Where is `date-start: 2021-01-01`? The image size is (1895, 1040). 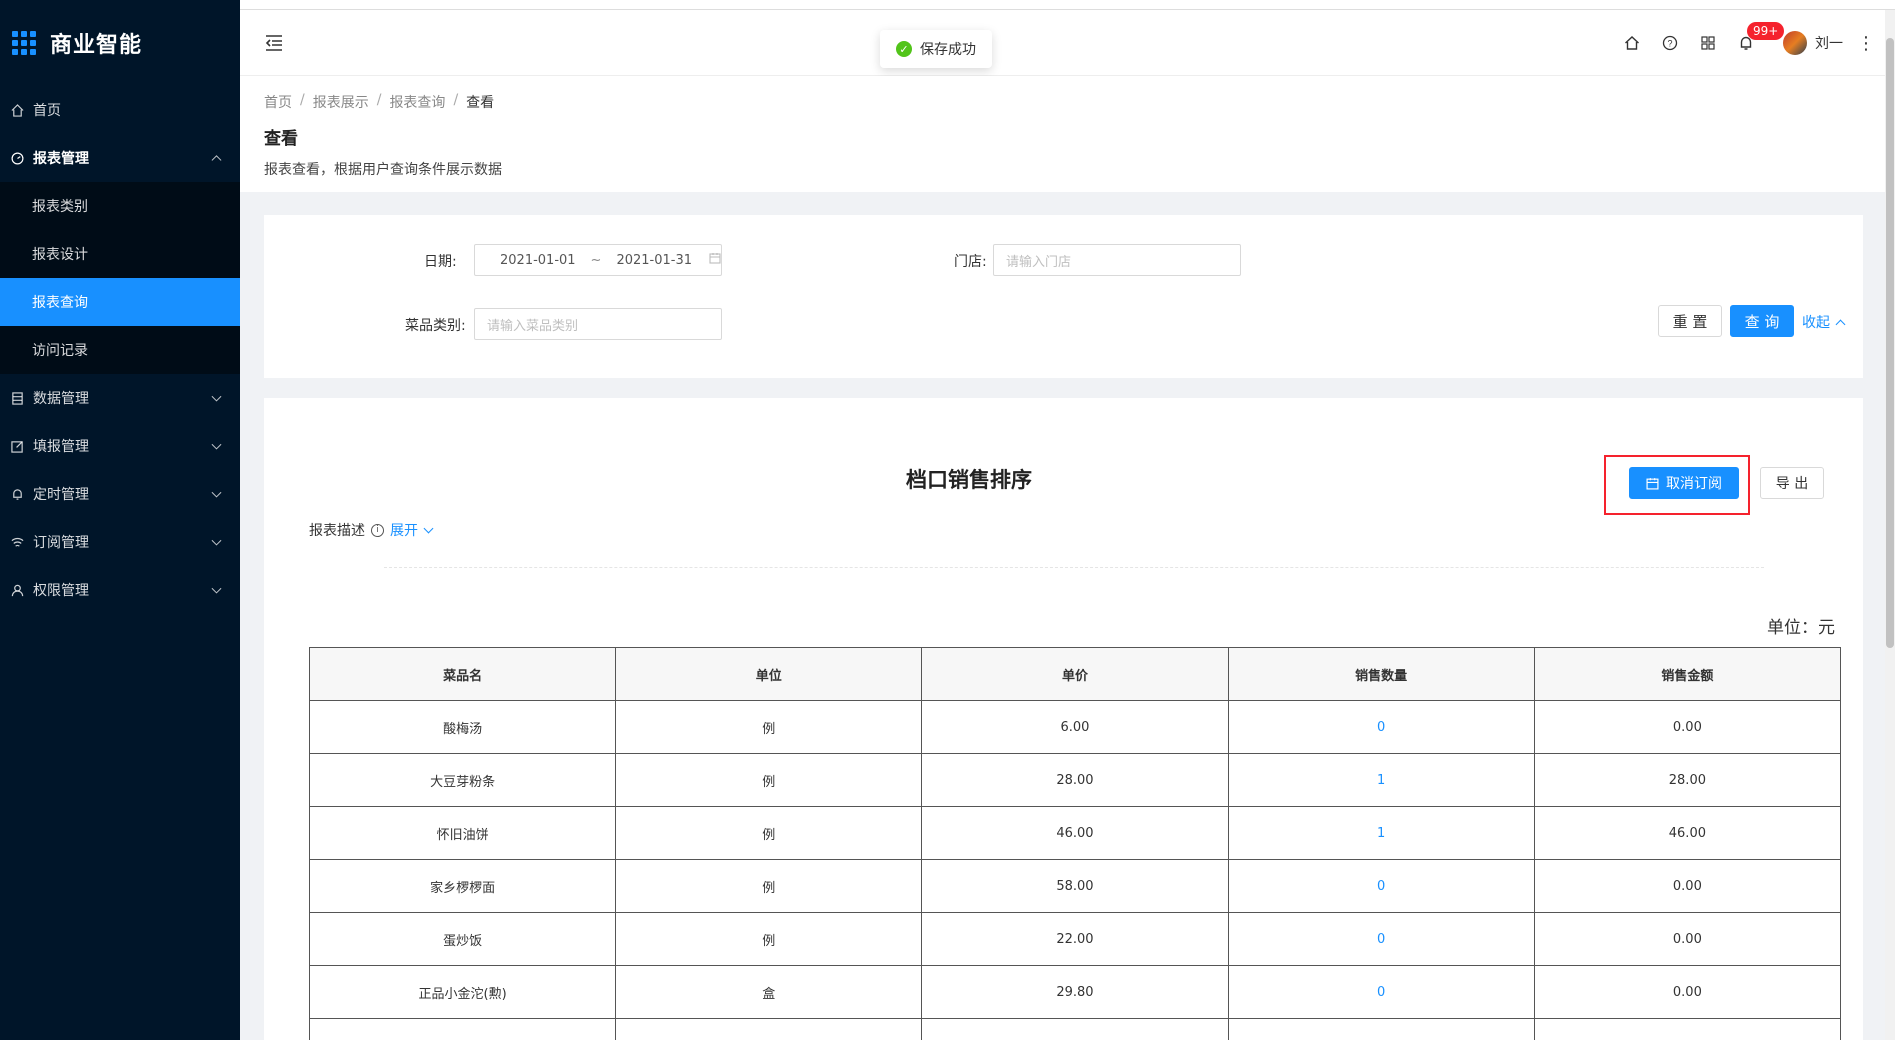 date-start: 2021-01-01 is located at coordinates (538, 260).